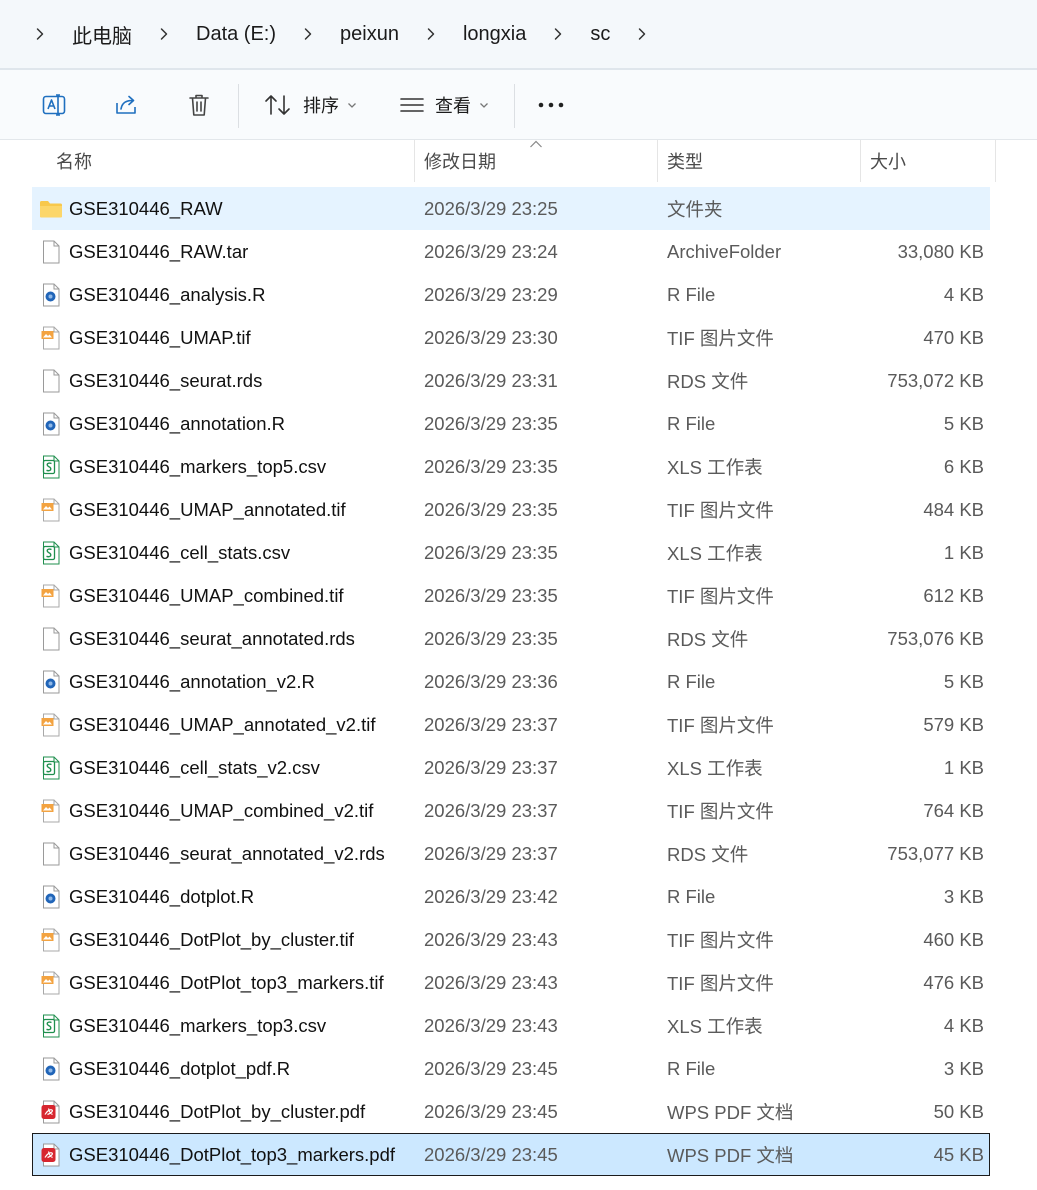 This screenshot has height=1190, width=1037. Describe the element at coordinates (236, 34) in the screenshot. I see `breadcrumb-item: Data (E:)` at that location.